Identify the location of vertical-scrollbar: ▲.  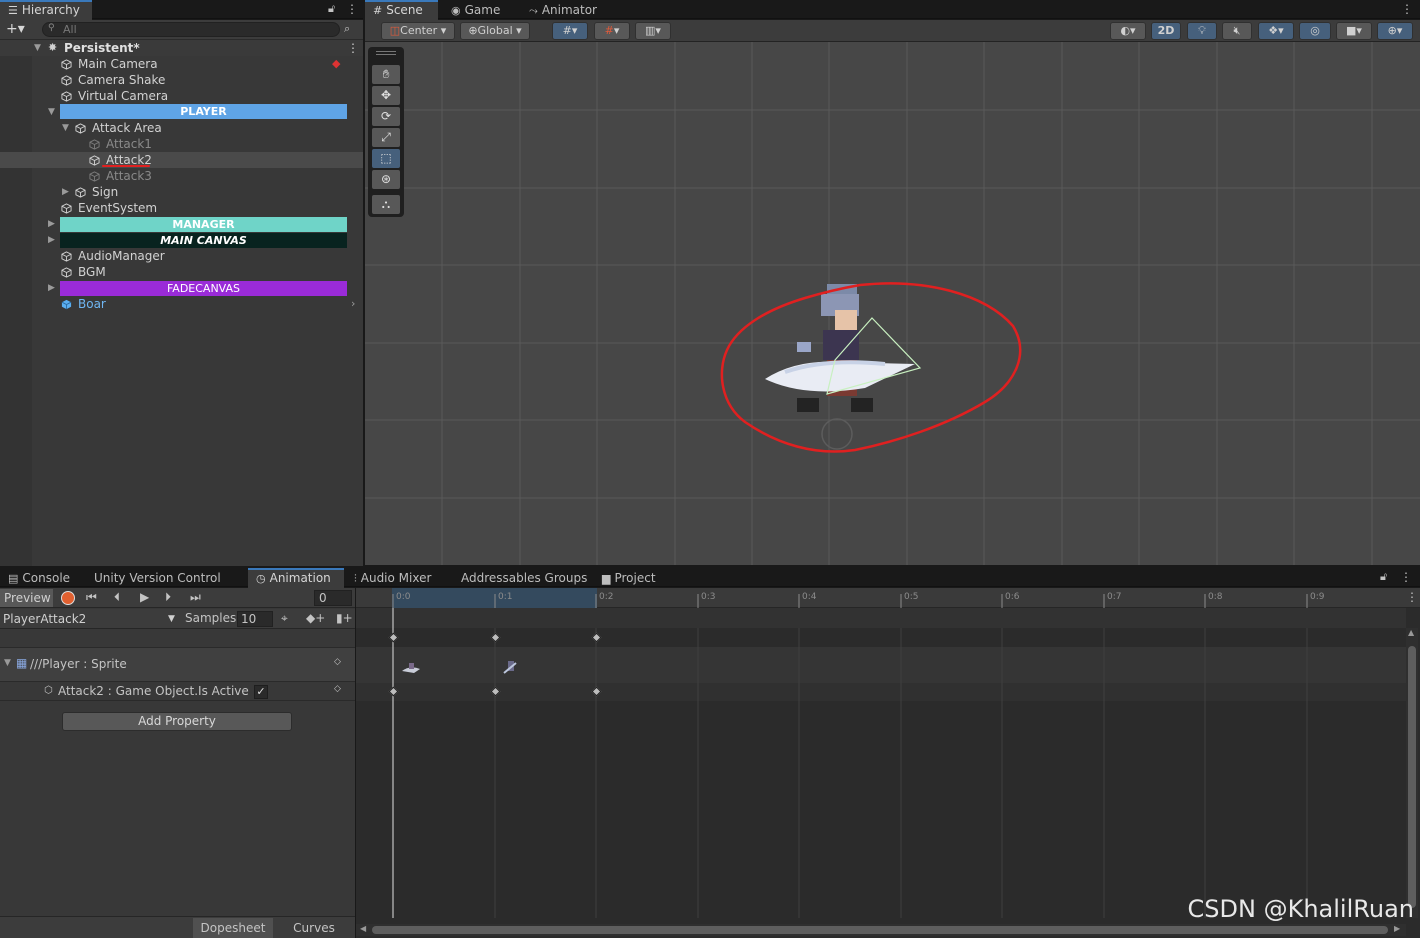
(1412, 773).